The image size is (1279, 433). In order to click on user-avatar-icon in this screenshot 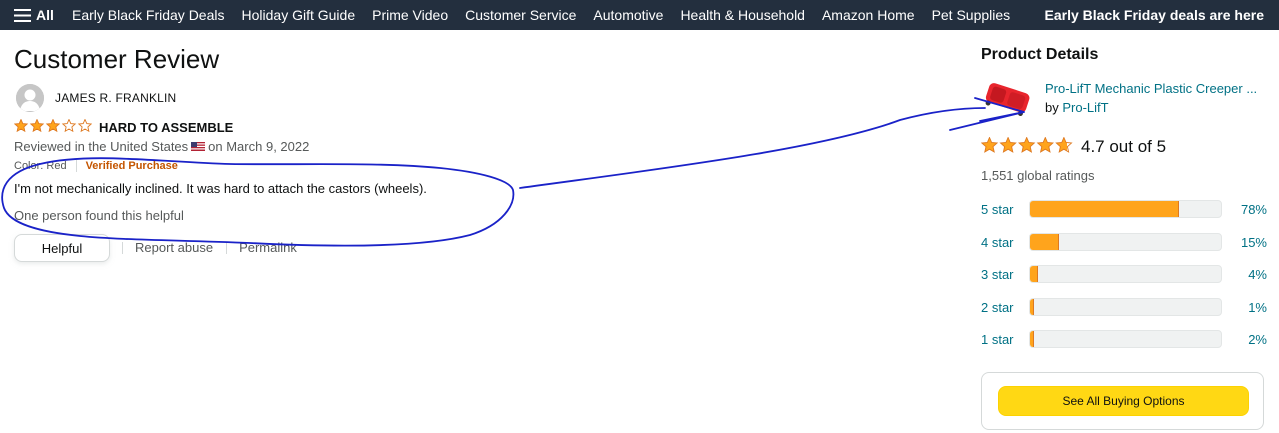, I will do `click(30, 98)`.